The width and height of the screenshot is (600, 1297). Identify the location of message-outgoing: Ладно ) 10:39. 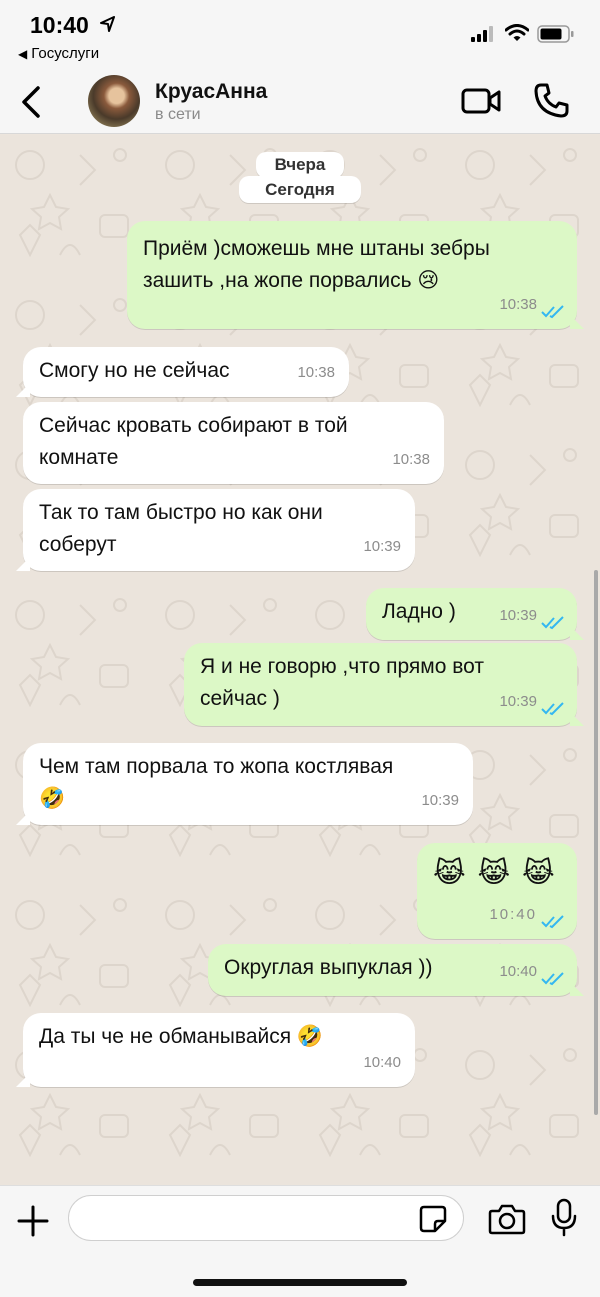
(475, 614).